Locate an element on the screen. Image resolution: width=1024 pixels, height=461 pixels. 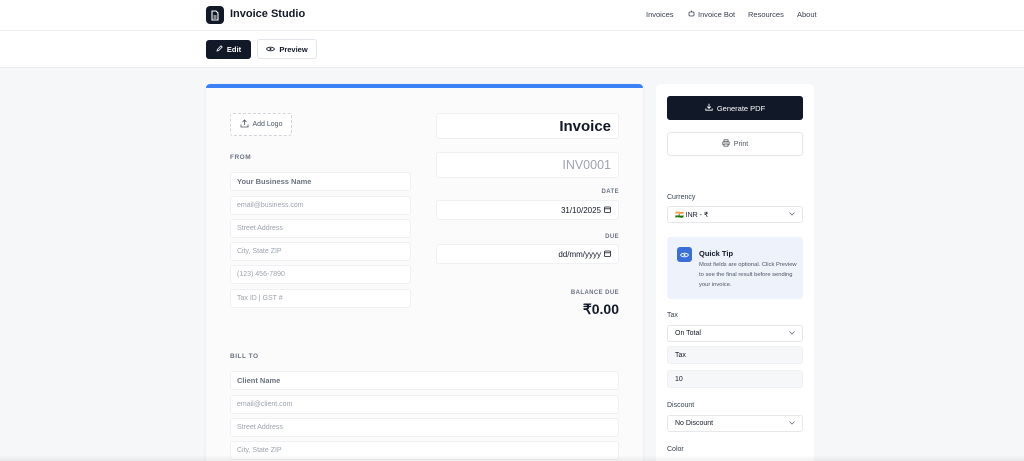
tax-name-input: Tax is located at coordinates (735, 355).